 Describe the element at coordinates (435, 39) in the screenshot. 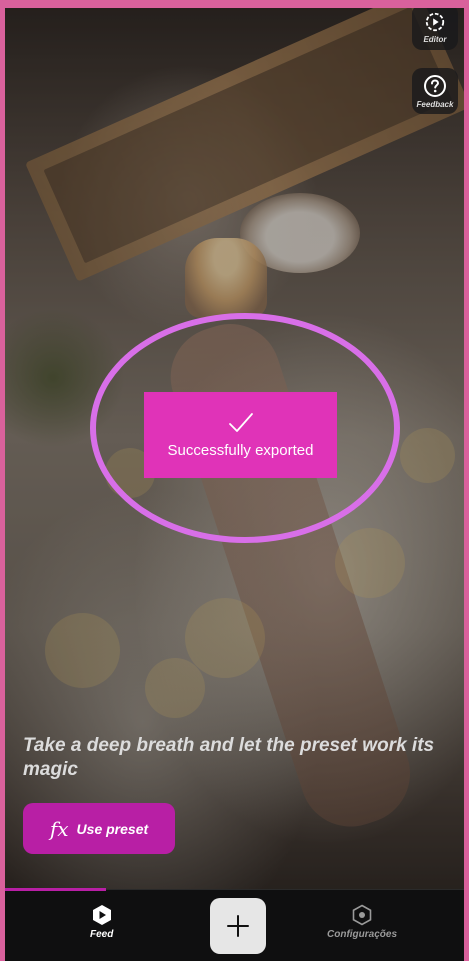

I see `editor-label: Editor` at that location.